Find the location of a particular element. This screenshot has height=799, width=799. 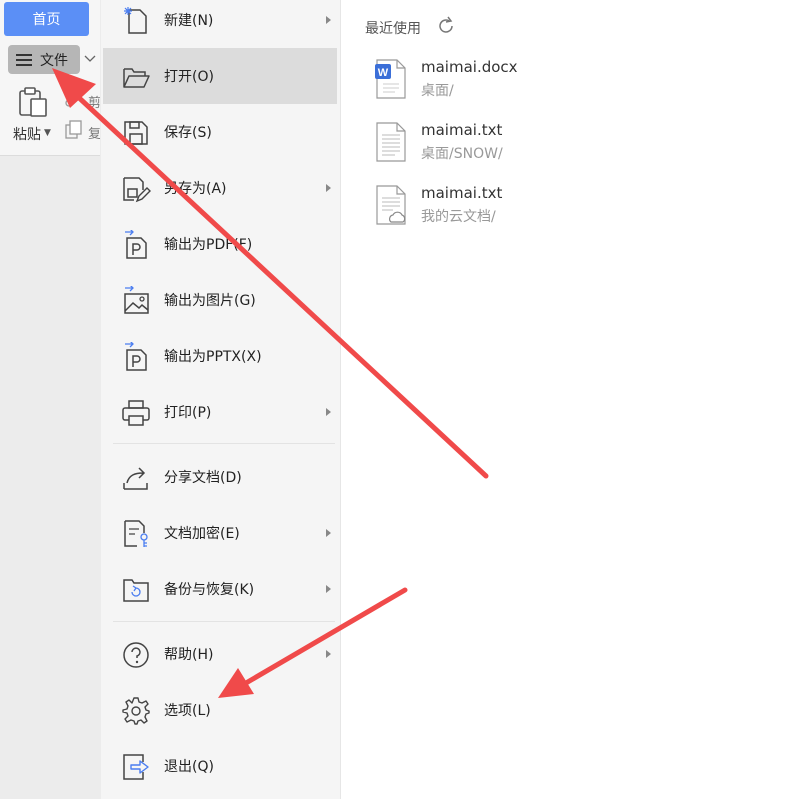

menu-item-options: 选项(L) is located at coordinates (220, 710).